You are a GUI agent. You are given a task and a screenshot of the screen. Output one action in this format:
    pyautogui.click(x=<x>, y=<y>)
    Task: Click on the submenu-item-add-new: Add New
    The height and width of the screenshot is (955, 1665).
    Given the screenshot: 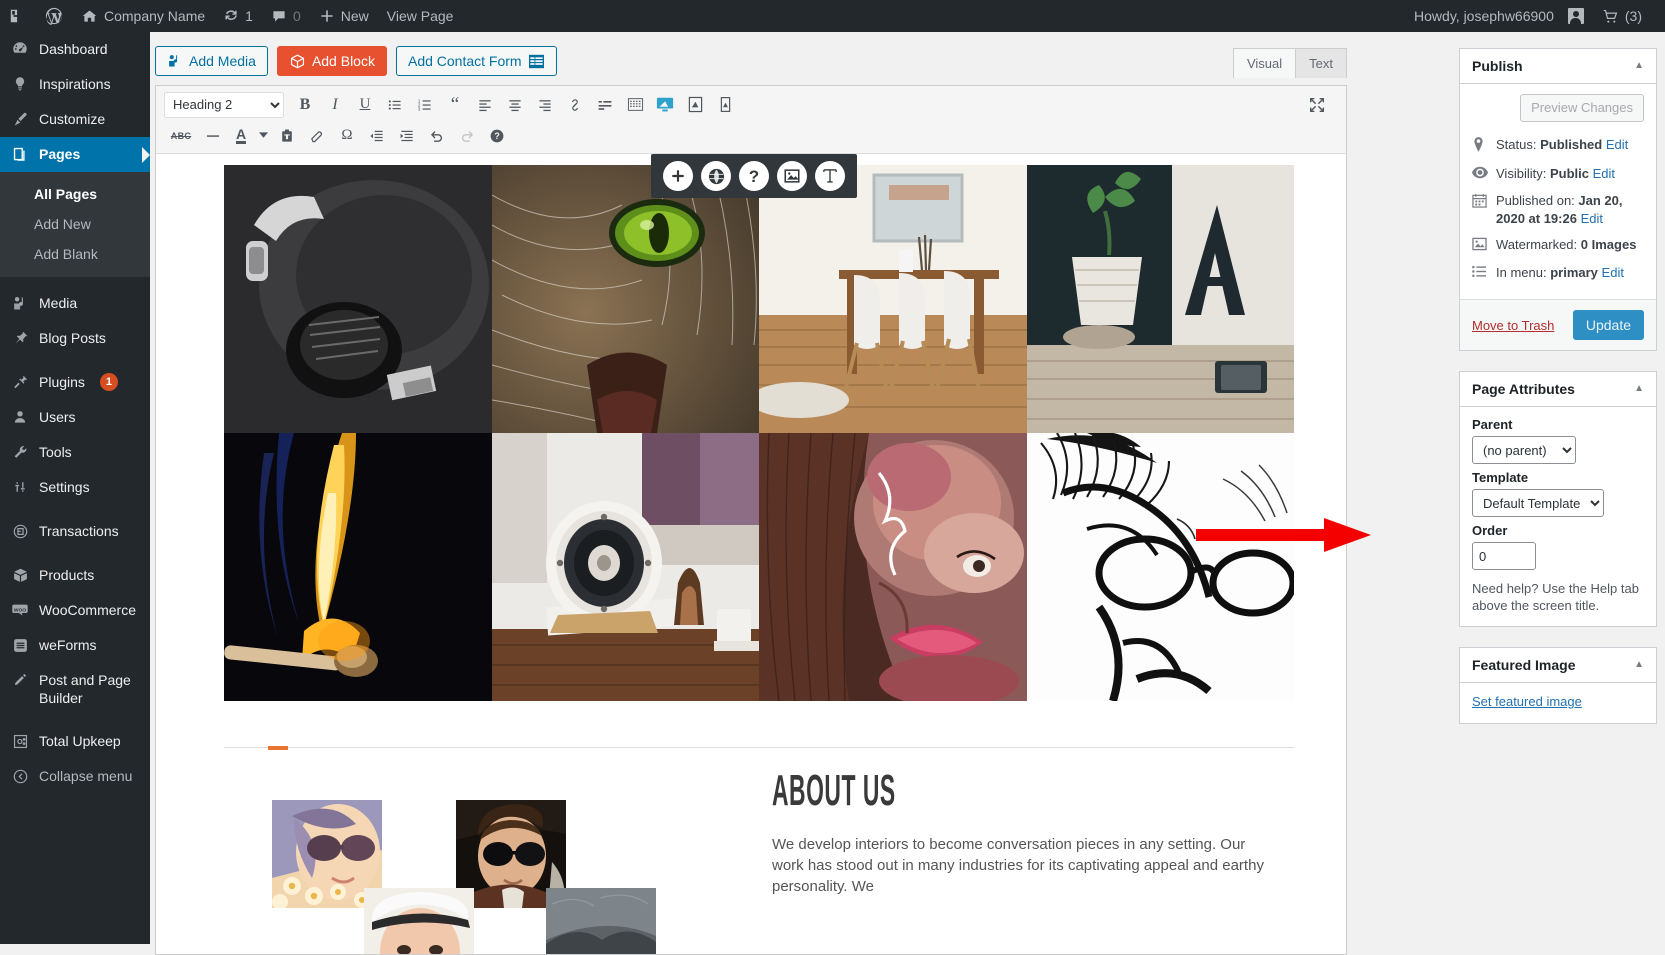 What is the action you would take?
    pyautogui.click(x=75, y=224)
    